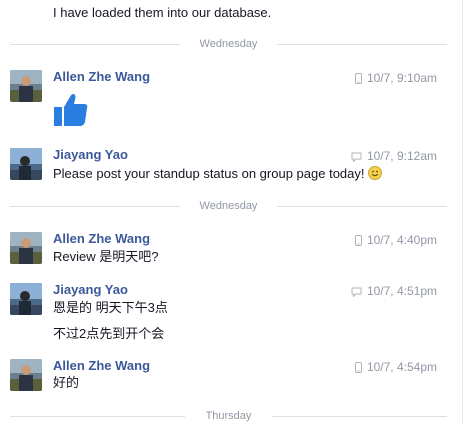  Describe the element at coordinates (401, 291) in the screenshot. I see `time-text: 10/7, 4:51pm` at that location.